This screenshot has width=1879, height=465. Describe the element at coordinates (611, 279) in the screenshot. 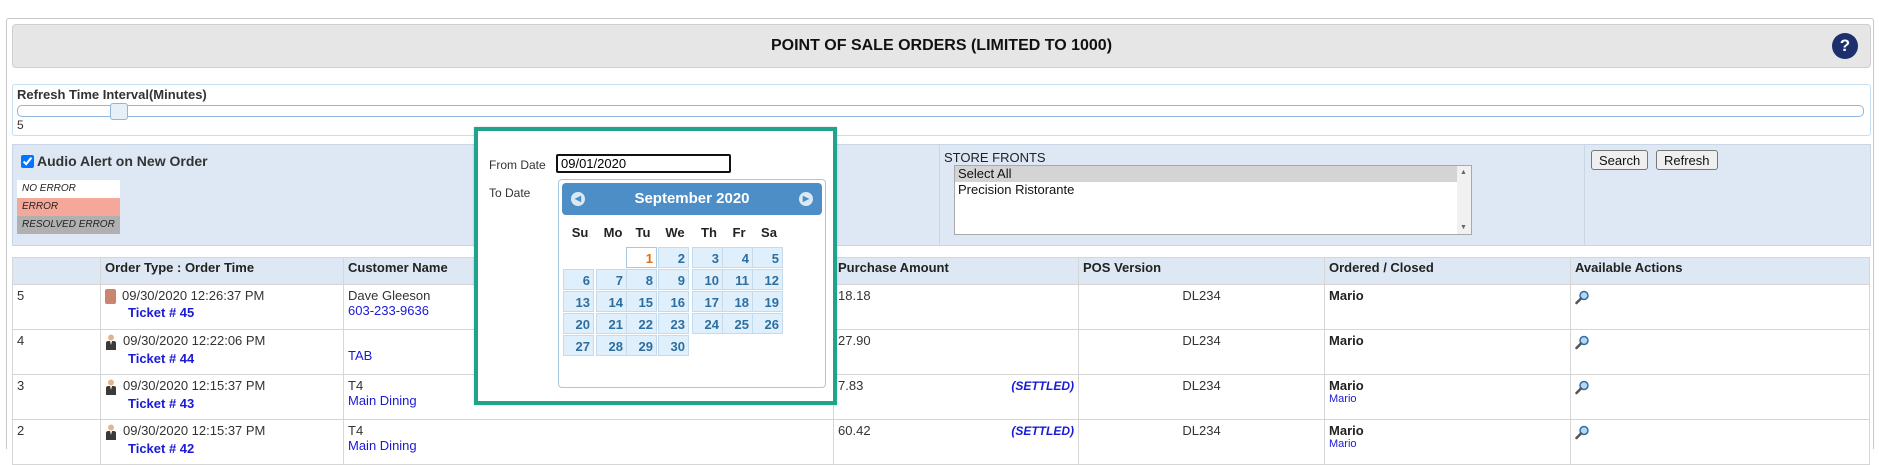

I see `calendar-day: 7` at that location.